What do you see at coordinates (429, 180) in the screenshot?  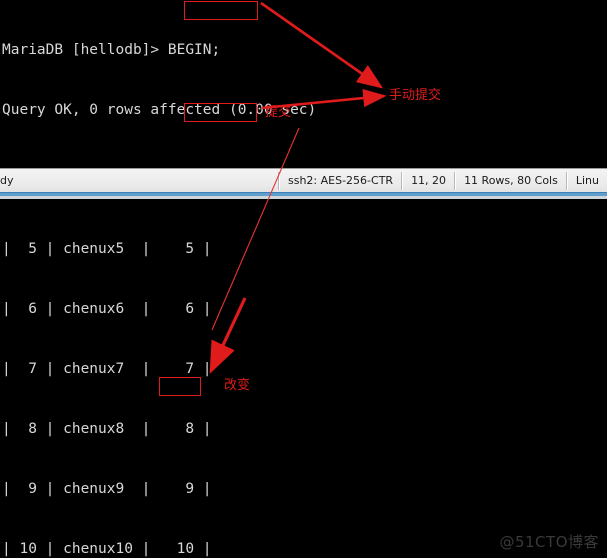 I see `status-cursor-position: 11, 20` at bounding box center [429, 180].